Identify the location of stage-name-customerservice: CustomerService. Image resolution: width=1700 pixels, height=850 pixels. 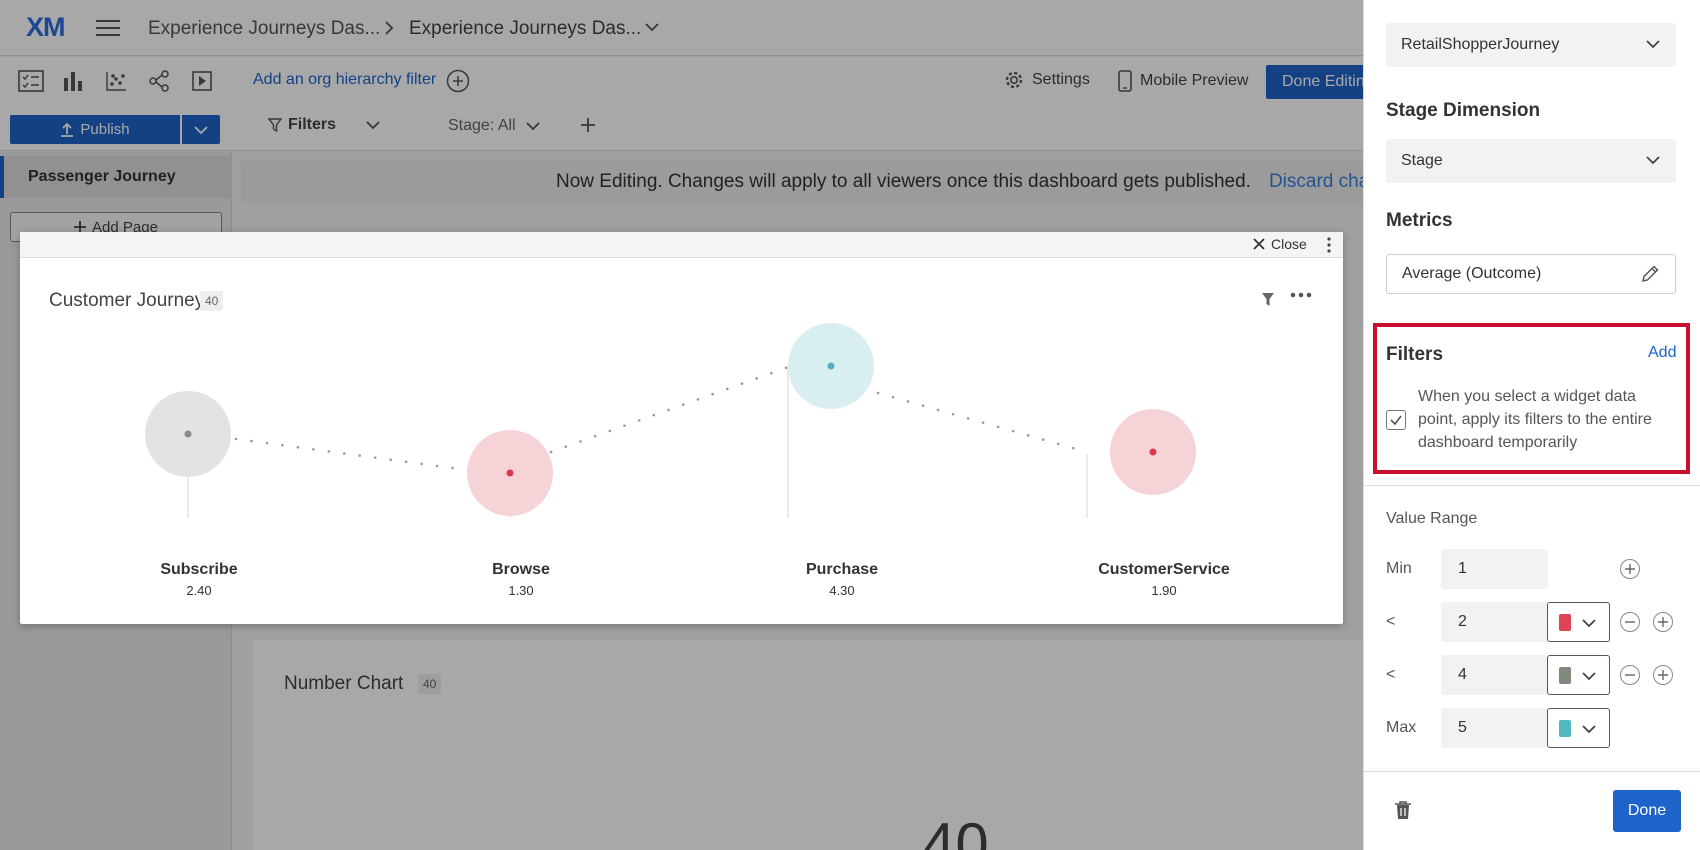
(1164, 569).